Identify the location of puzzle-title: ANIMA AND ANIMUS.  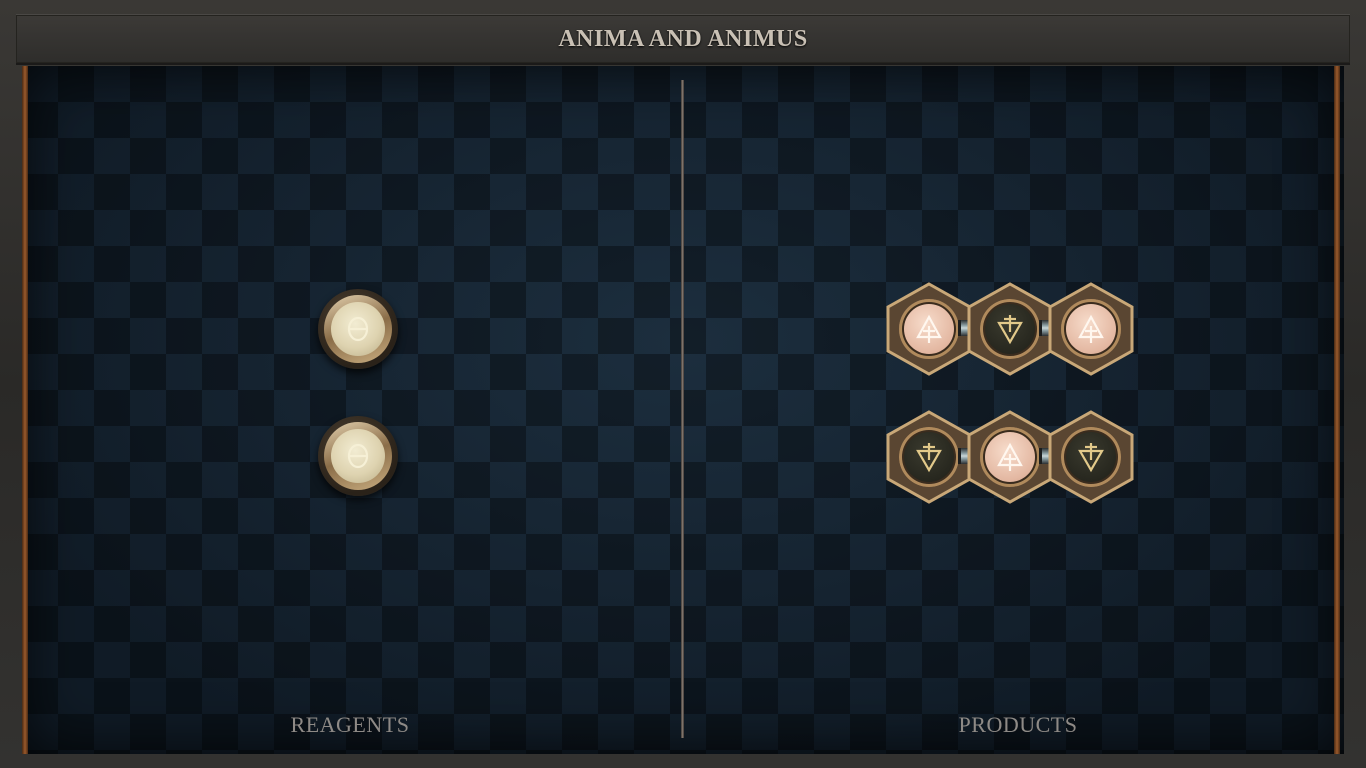
(683, 38).